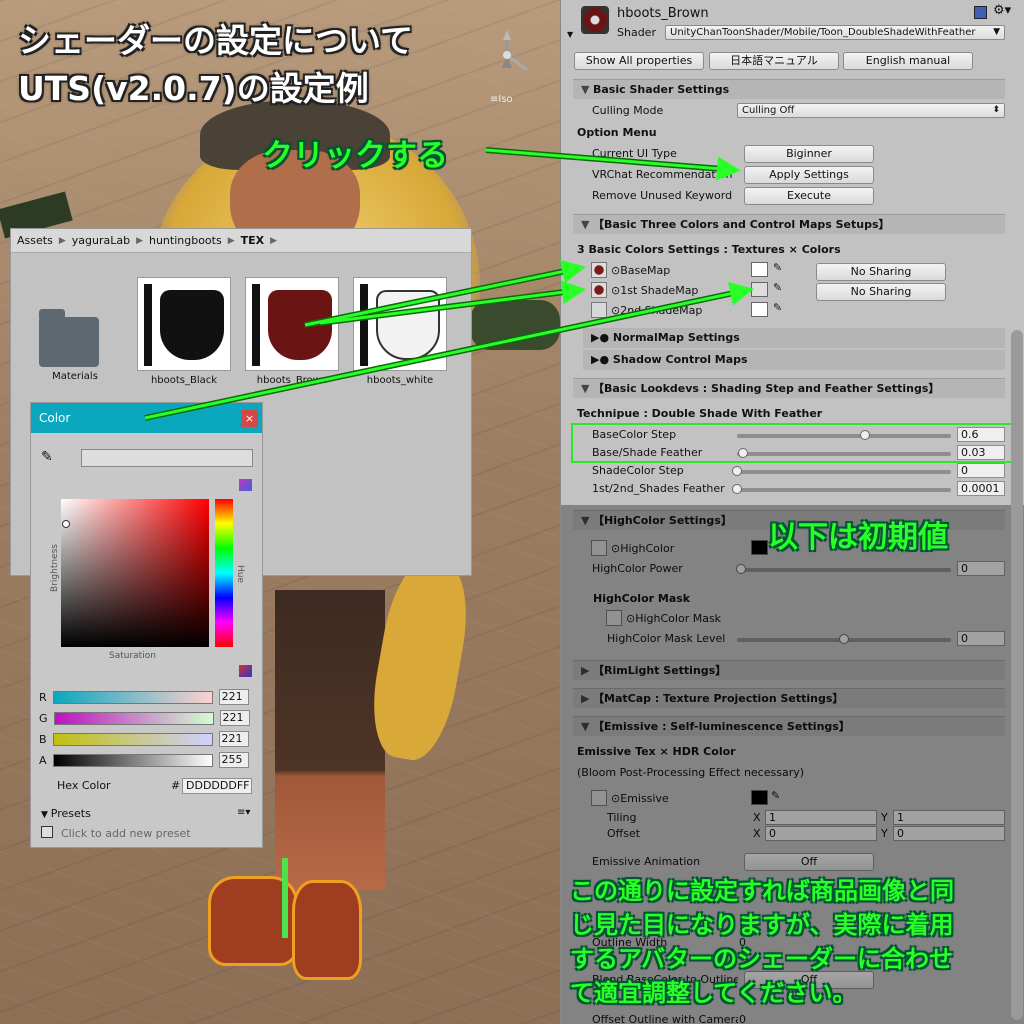 The image size is (1024, 1024). What do you see at coordinates (639, 61) in the screenshot?
I see `show-all-properties-button: Show All properties` at bounding box center [639, 61].